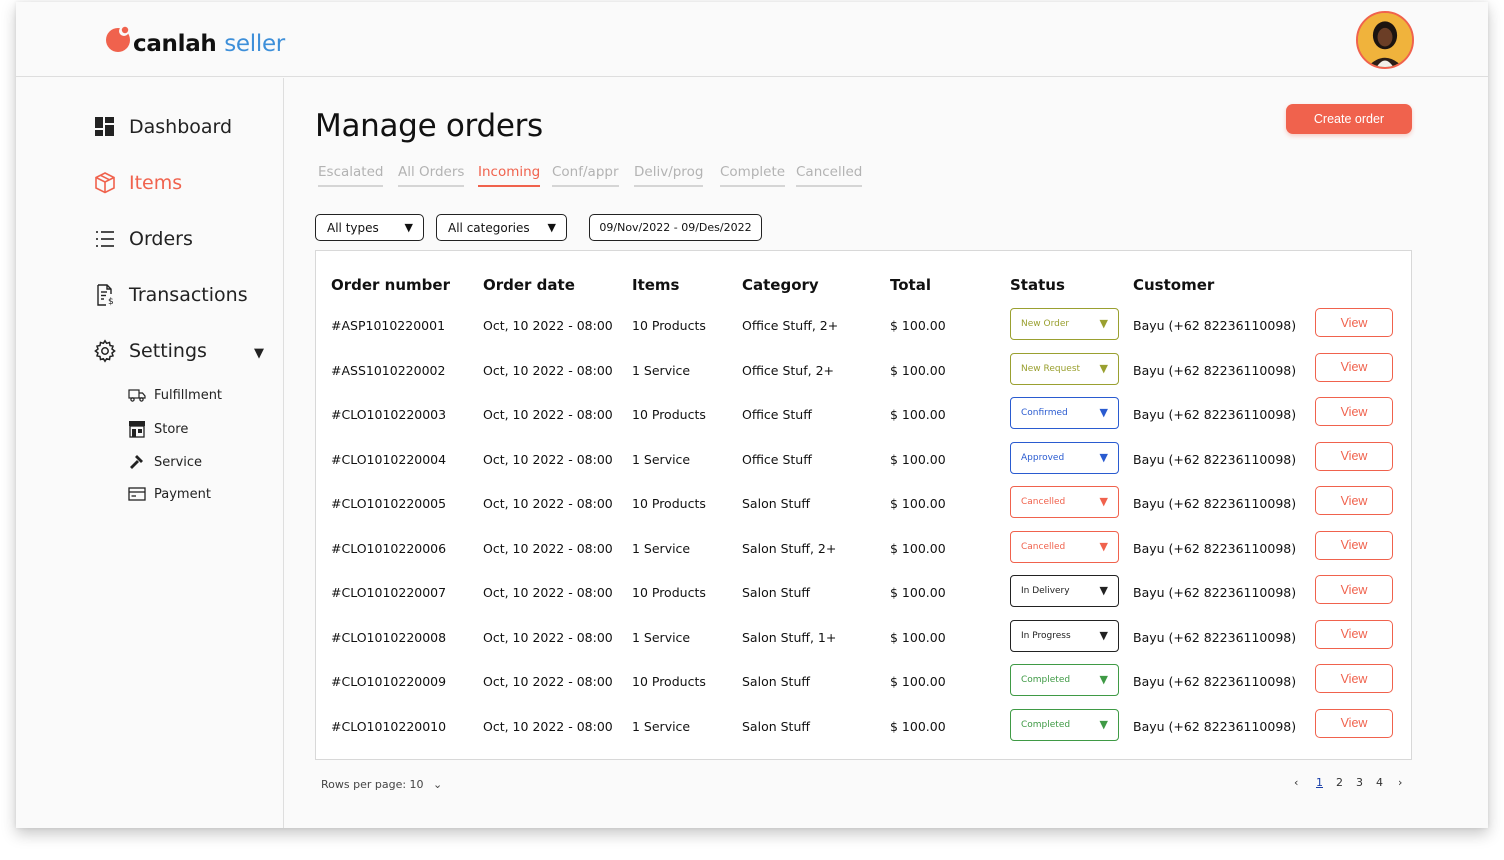 Image resolution: width=1504 pixels, height=860 pixels. What do you see at coordinates (753, 175) in the screenshot?
I see `tab-complete: Complete` at bounding box center [753, 175].